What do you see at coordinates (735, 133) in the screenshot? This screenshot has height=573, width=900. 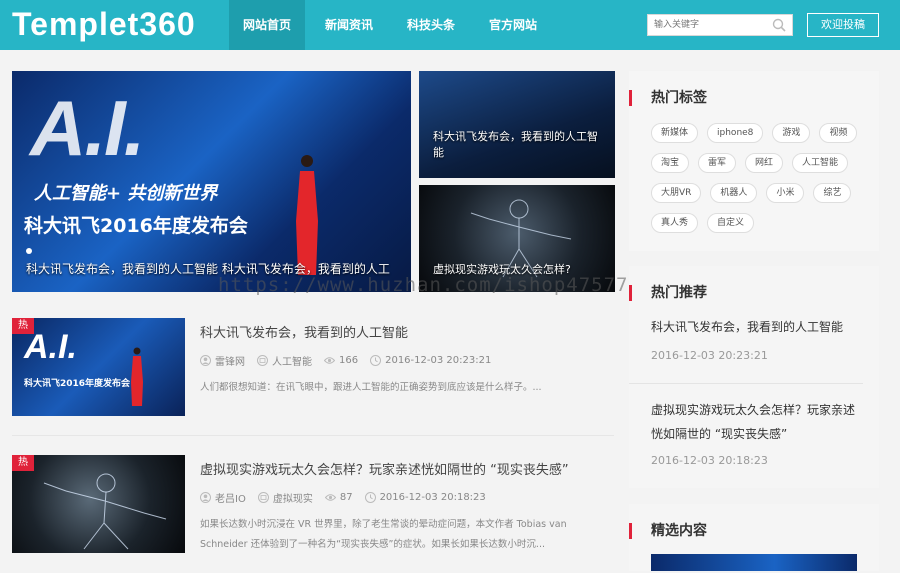 I see `tag-item: iphone8` at bounding box center [735, 133].